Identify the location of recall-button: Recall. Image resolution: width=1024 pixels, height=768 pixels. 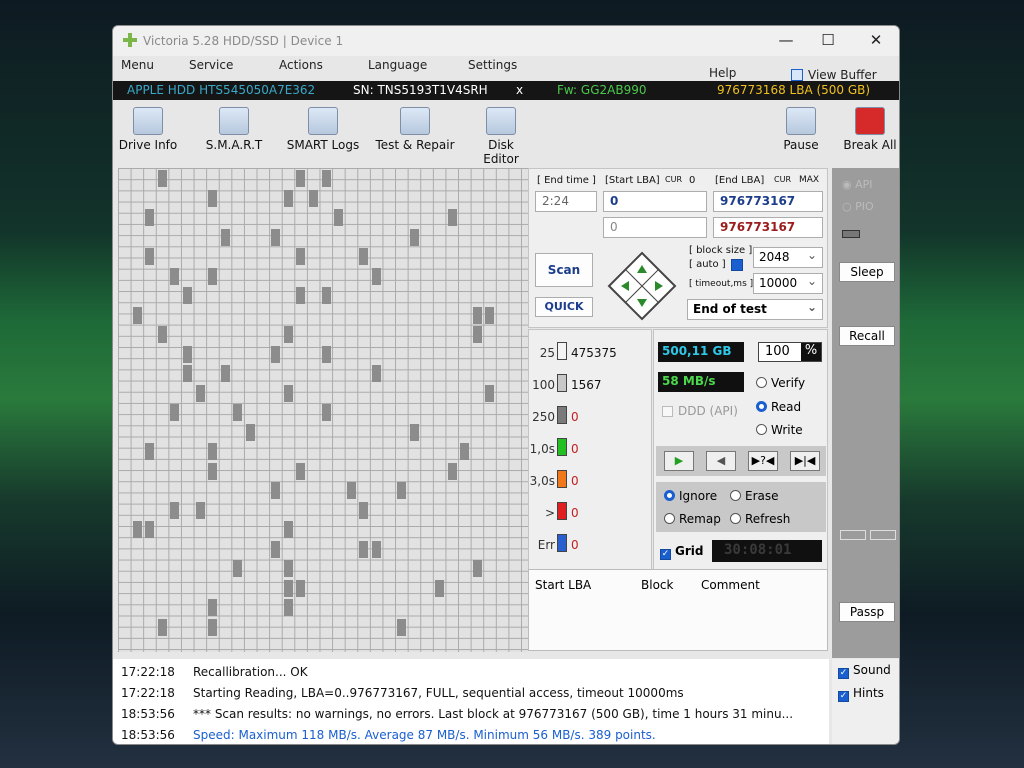
(867, 336).